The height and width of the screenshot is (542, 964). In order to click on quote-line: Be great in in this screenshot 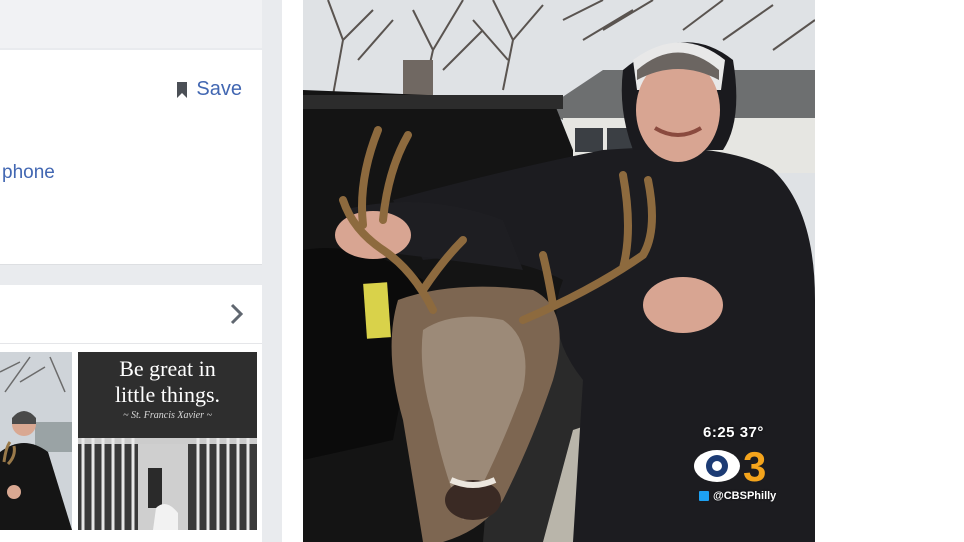, I will do `click(167, 368)`.